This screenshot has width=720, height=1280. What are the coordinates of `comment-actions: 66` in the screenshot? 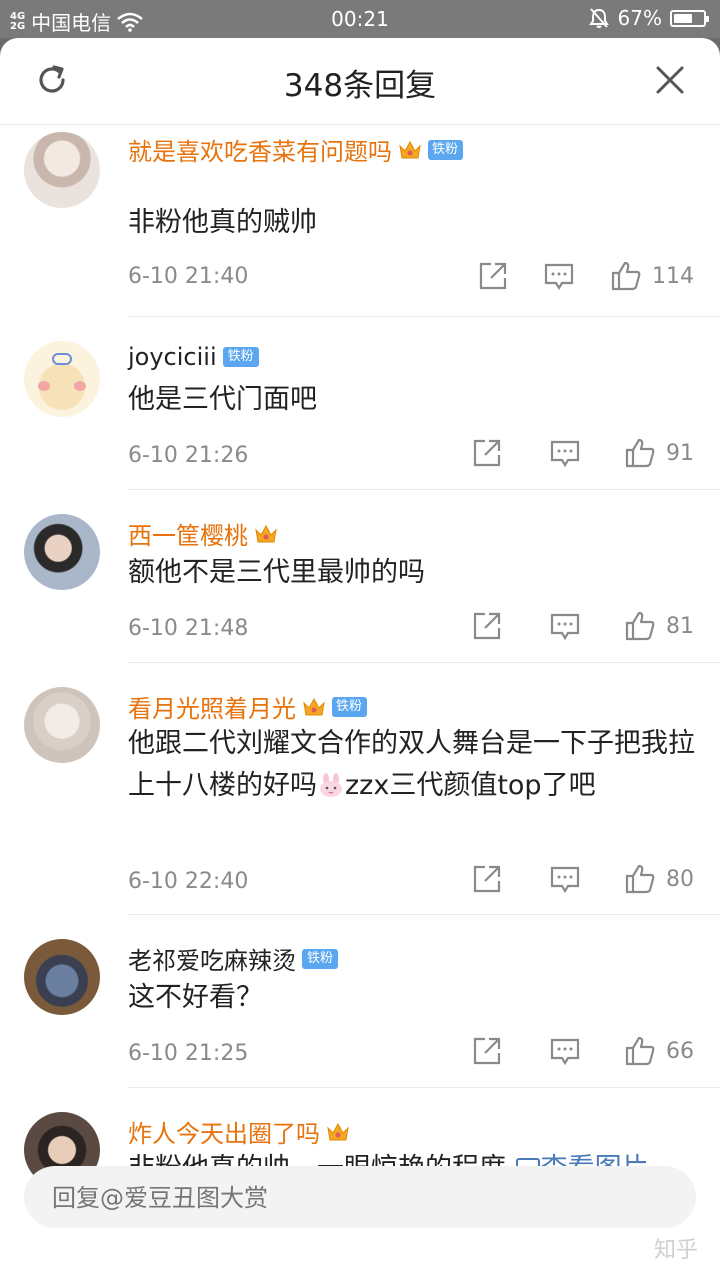 It's located at (583, 1051).